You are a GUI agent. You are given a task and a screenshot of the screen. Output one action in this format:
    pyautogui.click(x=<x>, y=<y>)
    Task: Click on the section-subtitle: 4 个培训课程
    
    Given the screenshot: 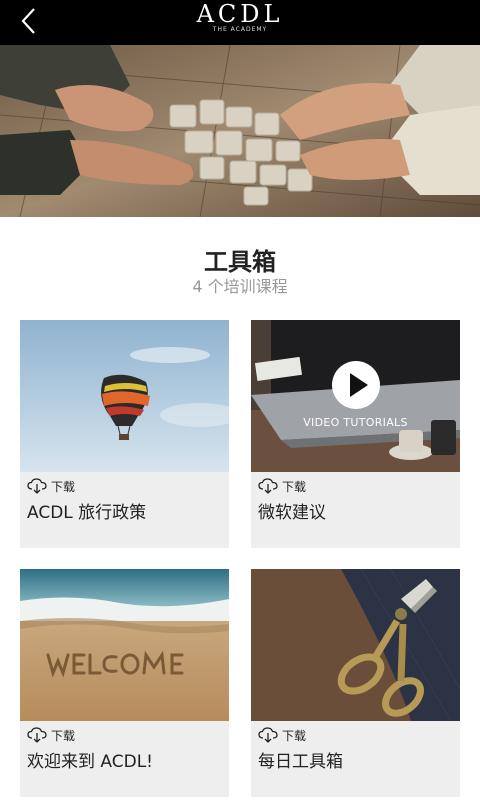 What is the action you would take?
    pyautogui.click(x=240, y=286)
    